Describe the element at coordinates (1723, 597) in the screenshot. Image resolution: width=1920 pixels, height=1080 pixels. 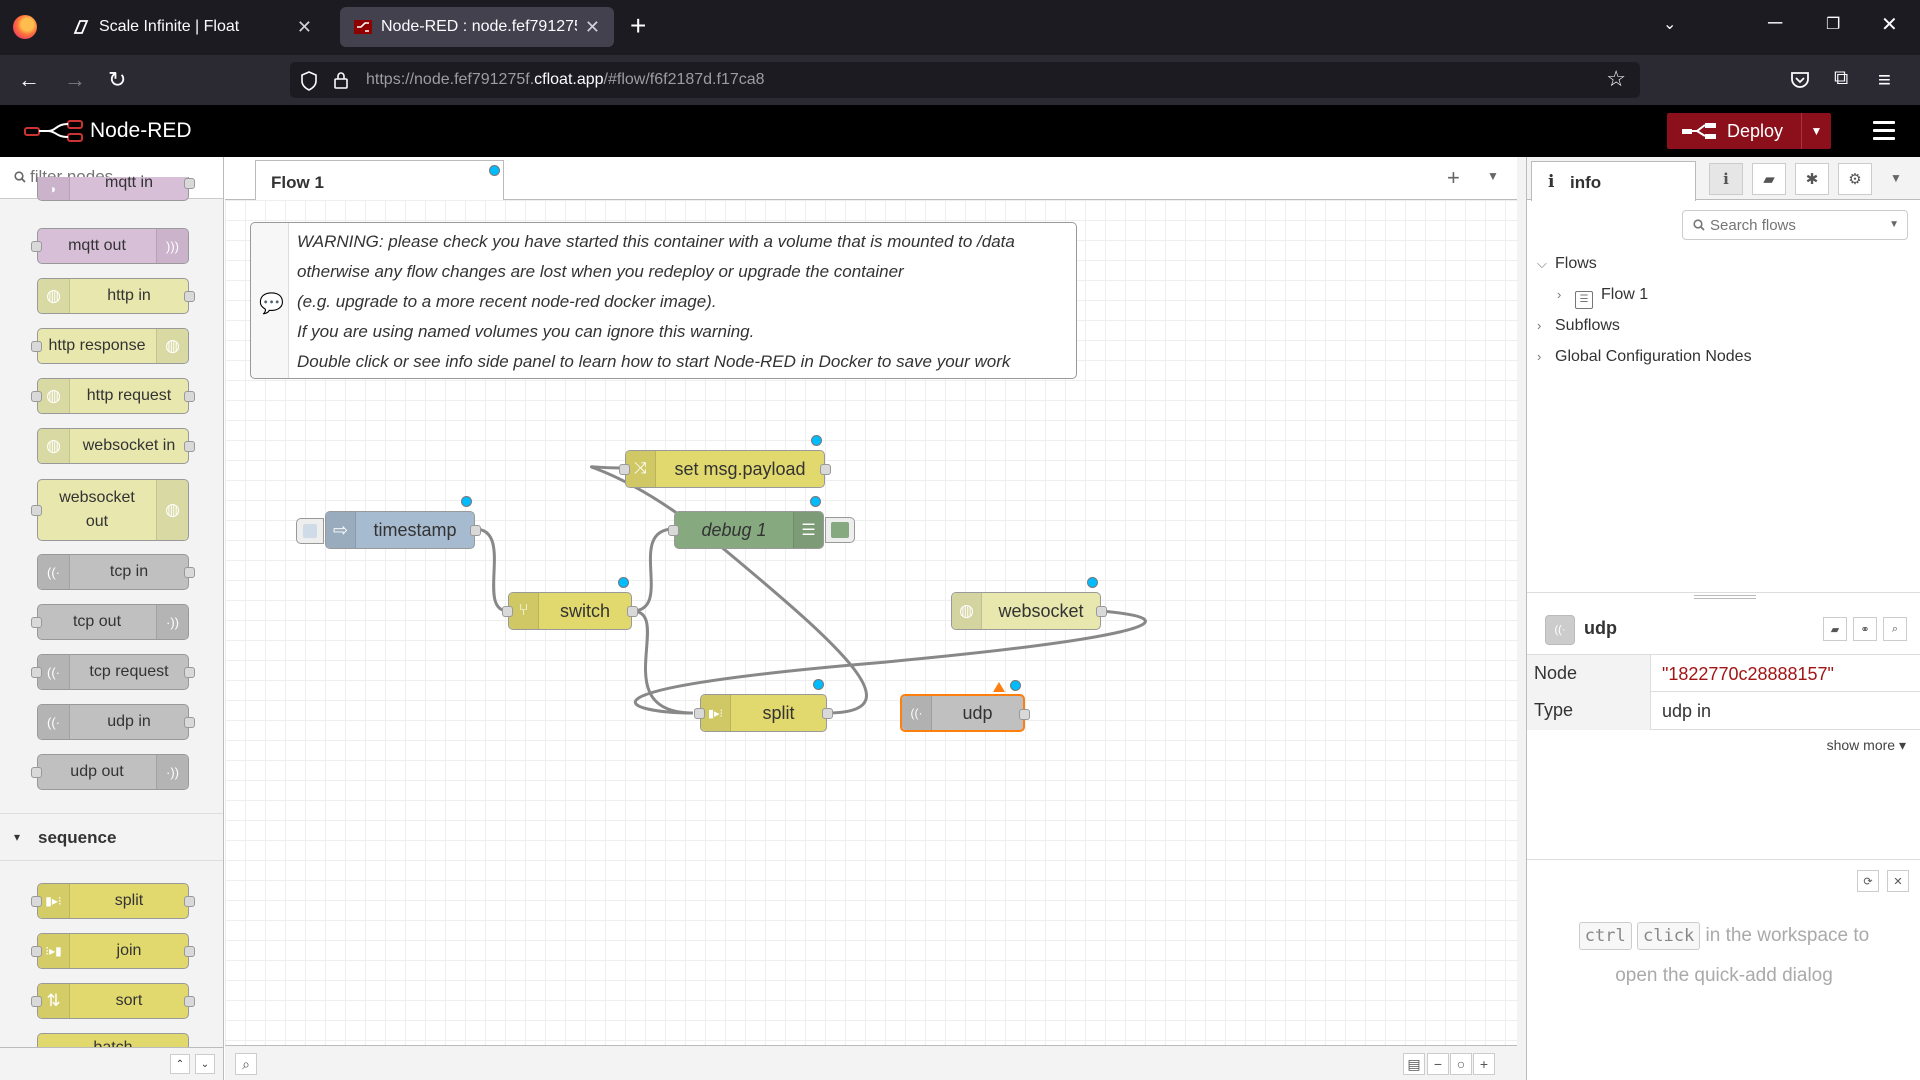
I see `sidebar-split-handle` at that location.